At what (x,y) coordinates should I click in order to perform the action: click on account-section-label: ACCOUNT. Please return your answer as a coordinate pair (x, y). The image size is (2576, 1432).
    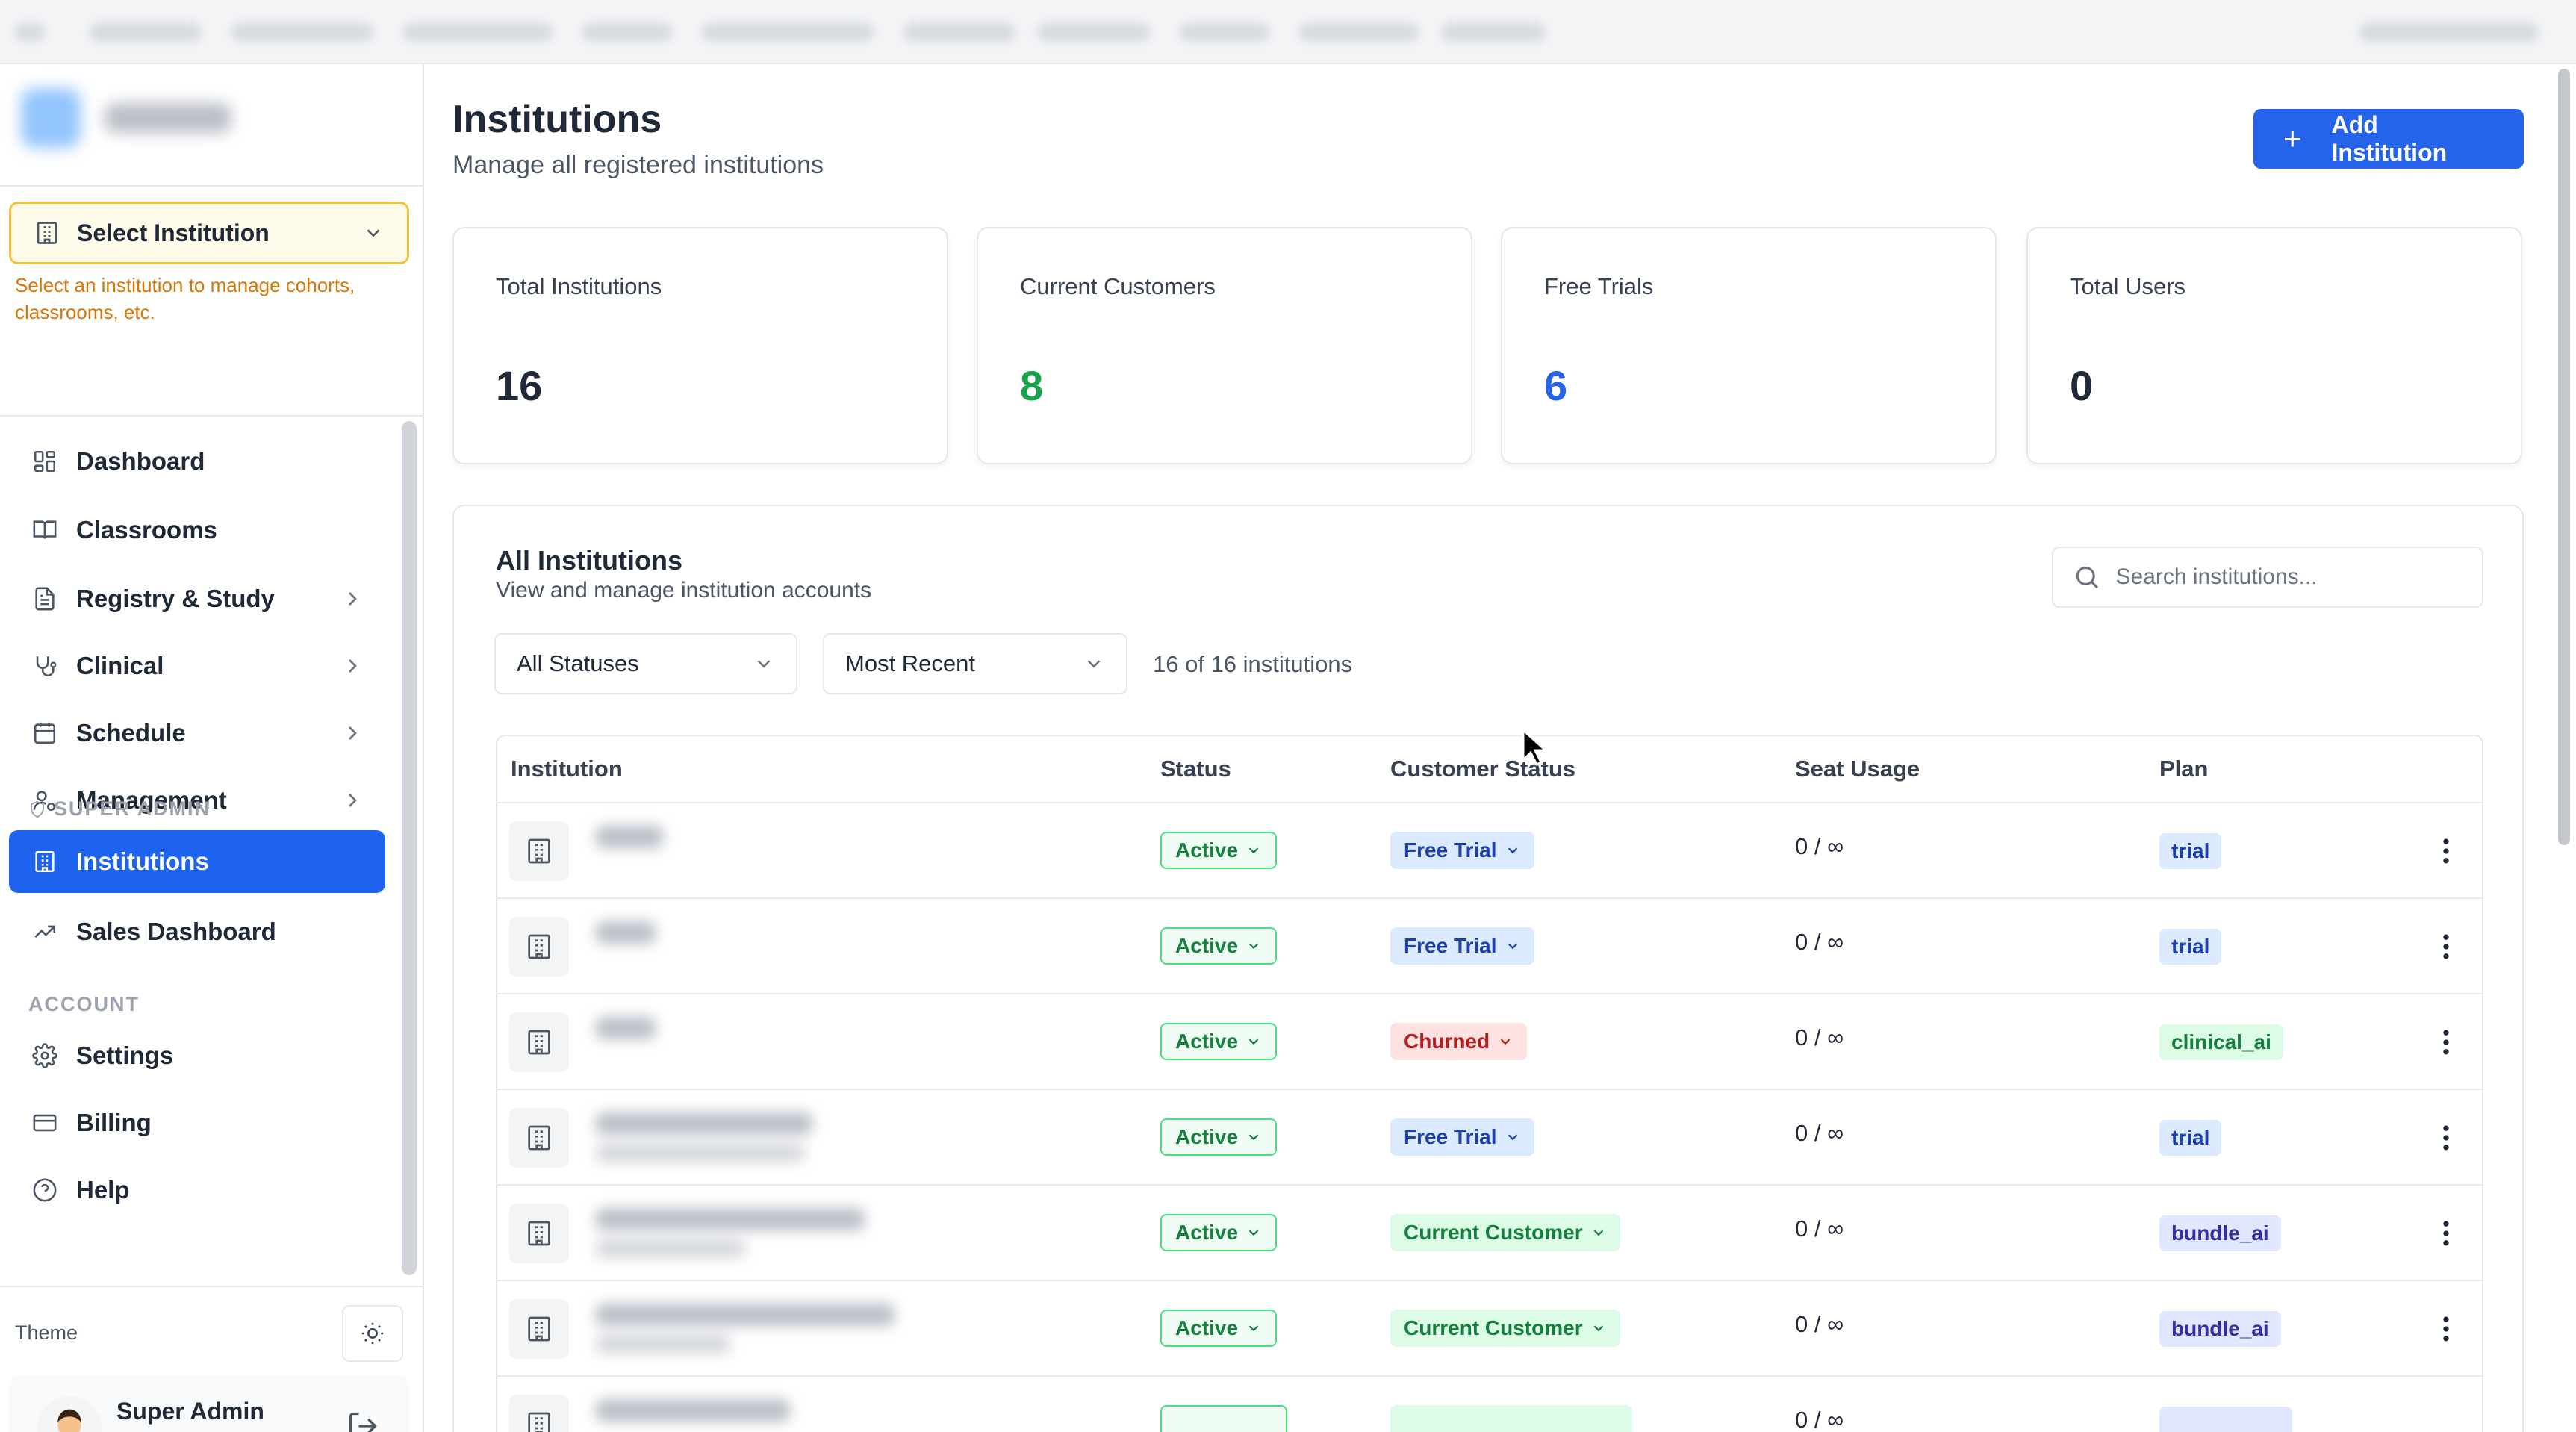
    Looking at the image, I should click on (84, 1004).